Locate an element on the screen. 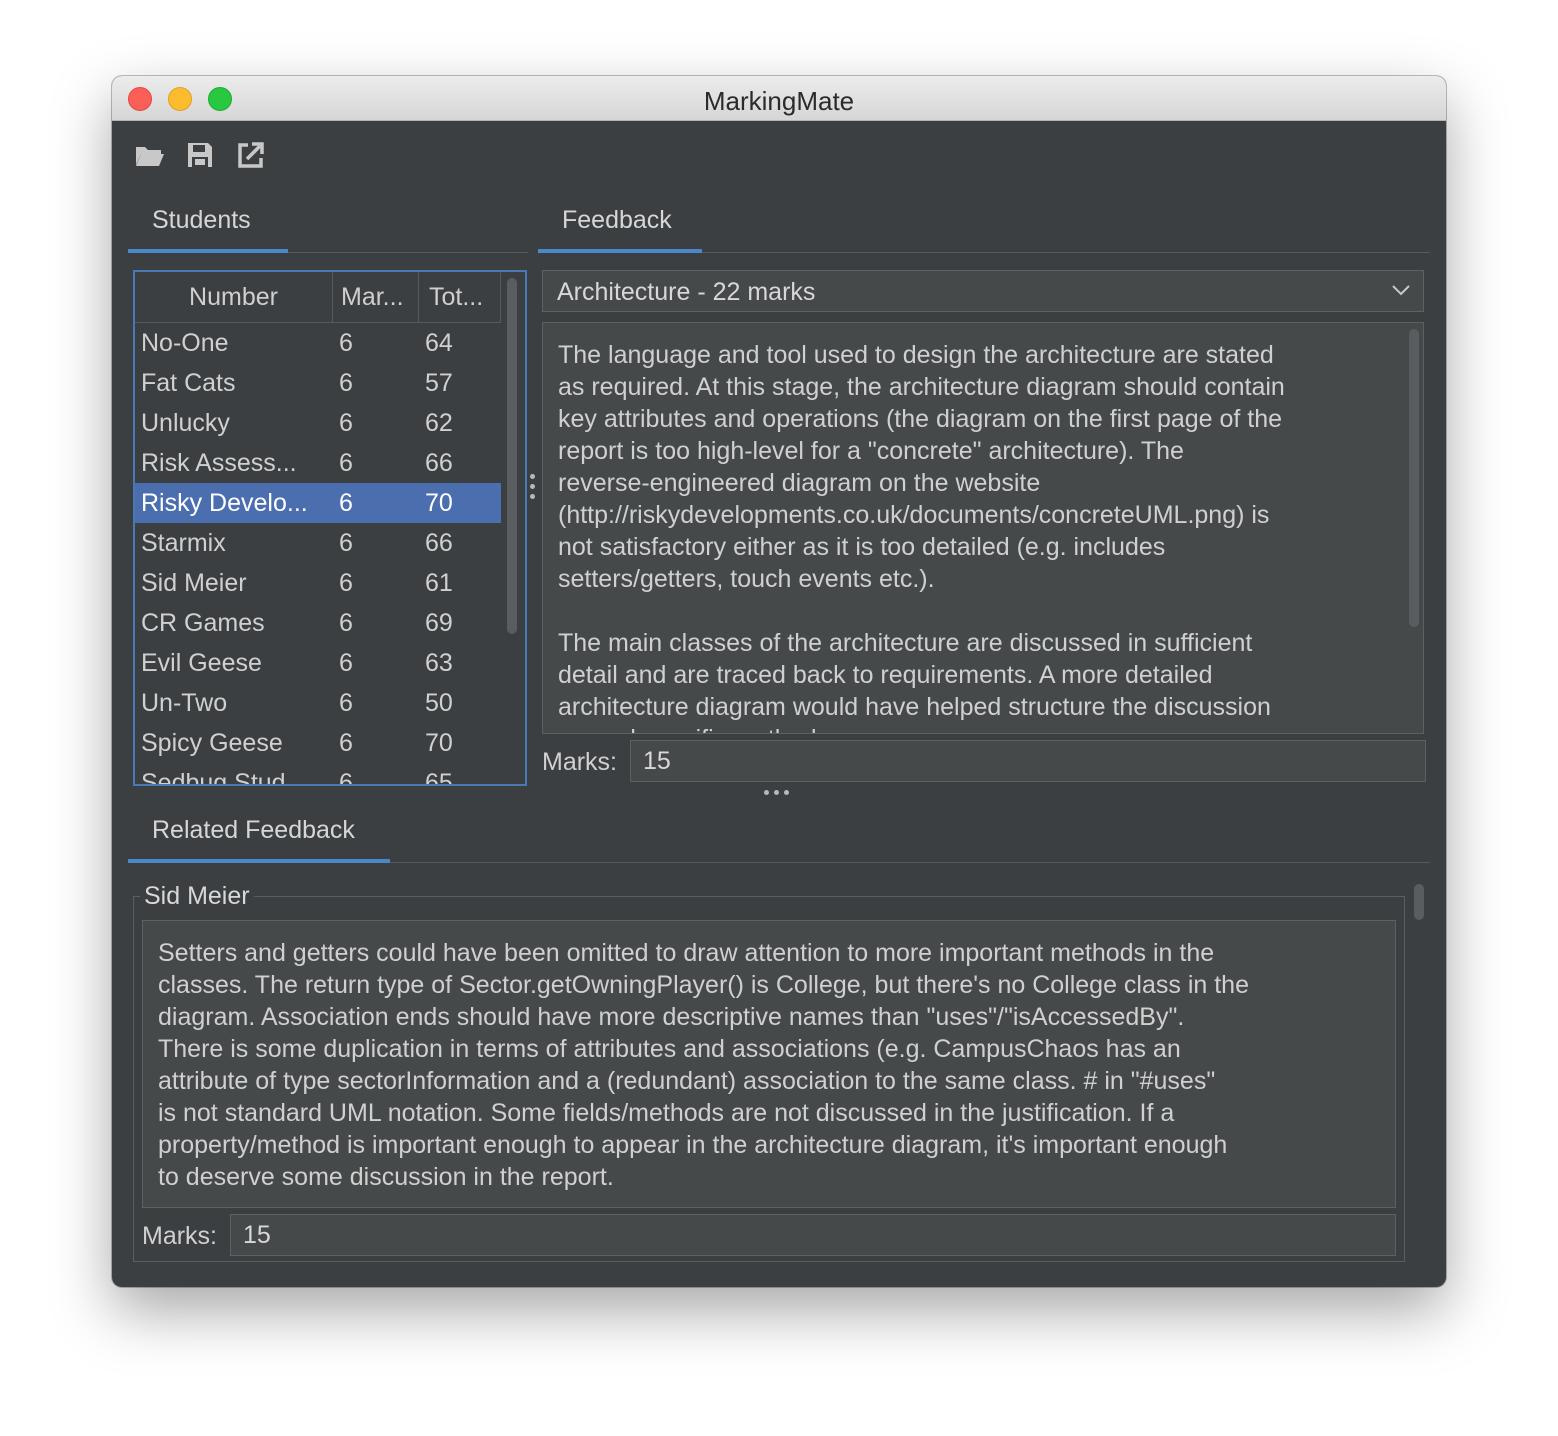 This screenshot has height=1436, width=1558. related-marks-label: Marks: is located at coordinates (179, 1236).